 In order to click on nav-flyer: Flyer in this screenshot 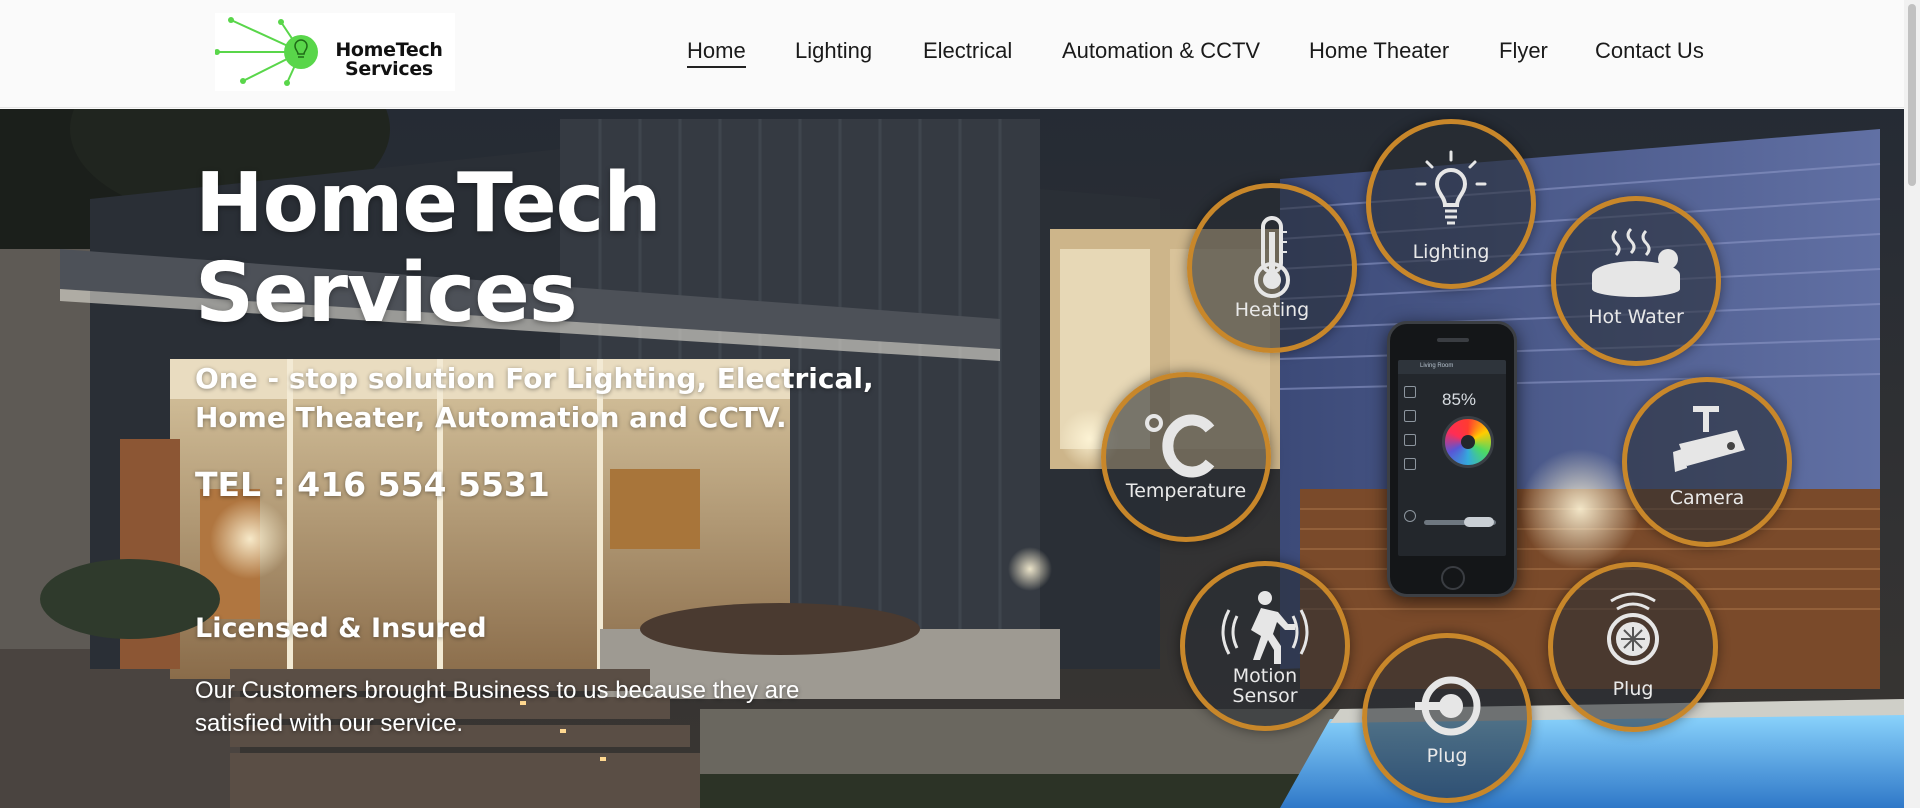, I will do `click(1523, 51)`.